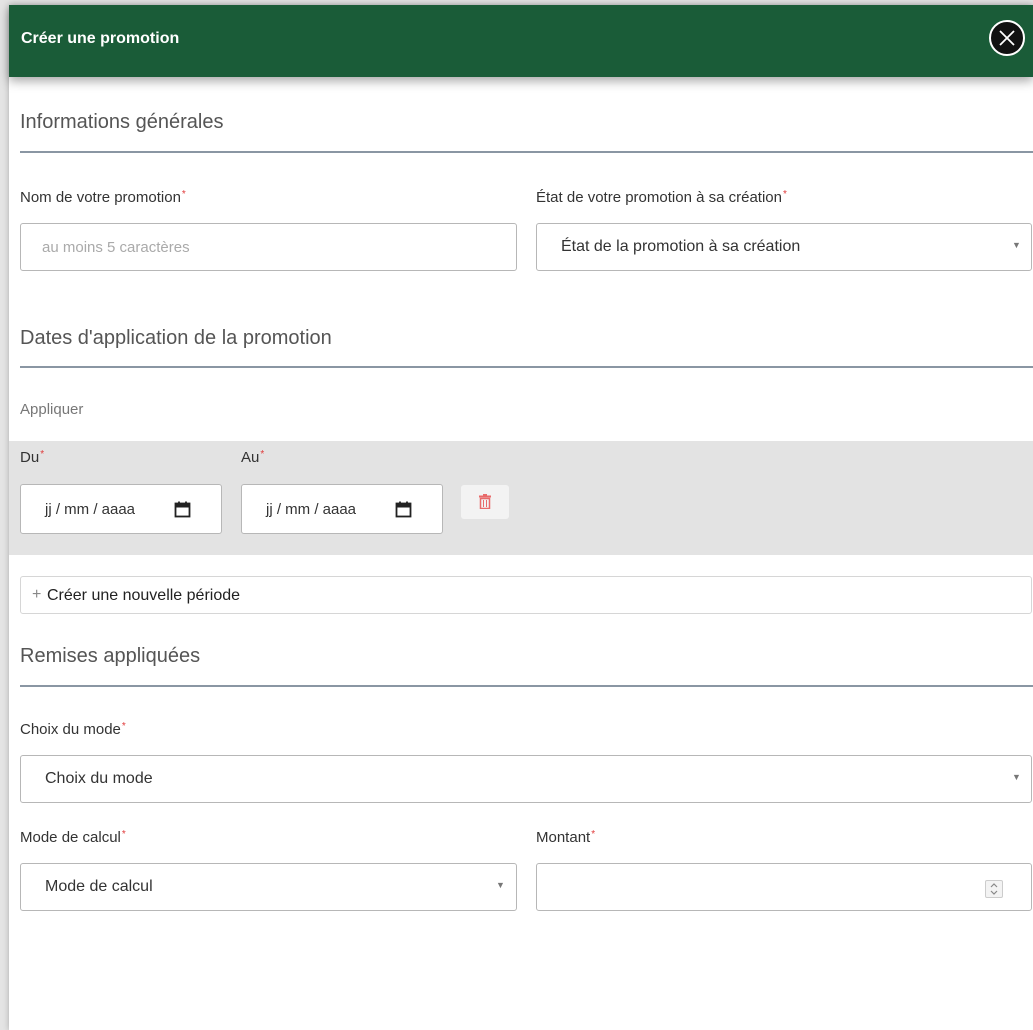 Image resolution: width=1033 pixels, height=1030 pixels. What do you see at coordinates (526, 595) in the screenshot?
I see `create-new-period-button: + Créer une nouvelle période` at bounding box center [526, 595].